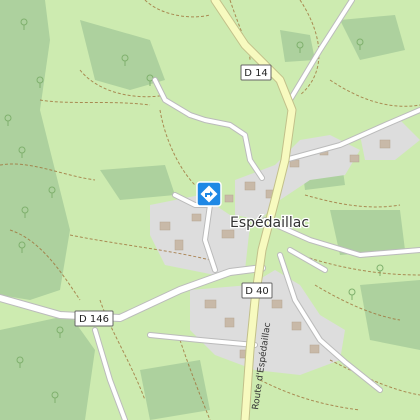  What do you see at coordinates (269, 223) in the screenshot?
I see `place-name-label: Espédaillac` at bounding box center [269, 223].